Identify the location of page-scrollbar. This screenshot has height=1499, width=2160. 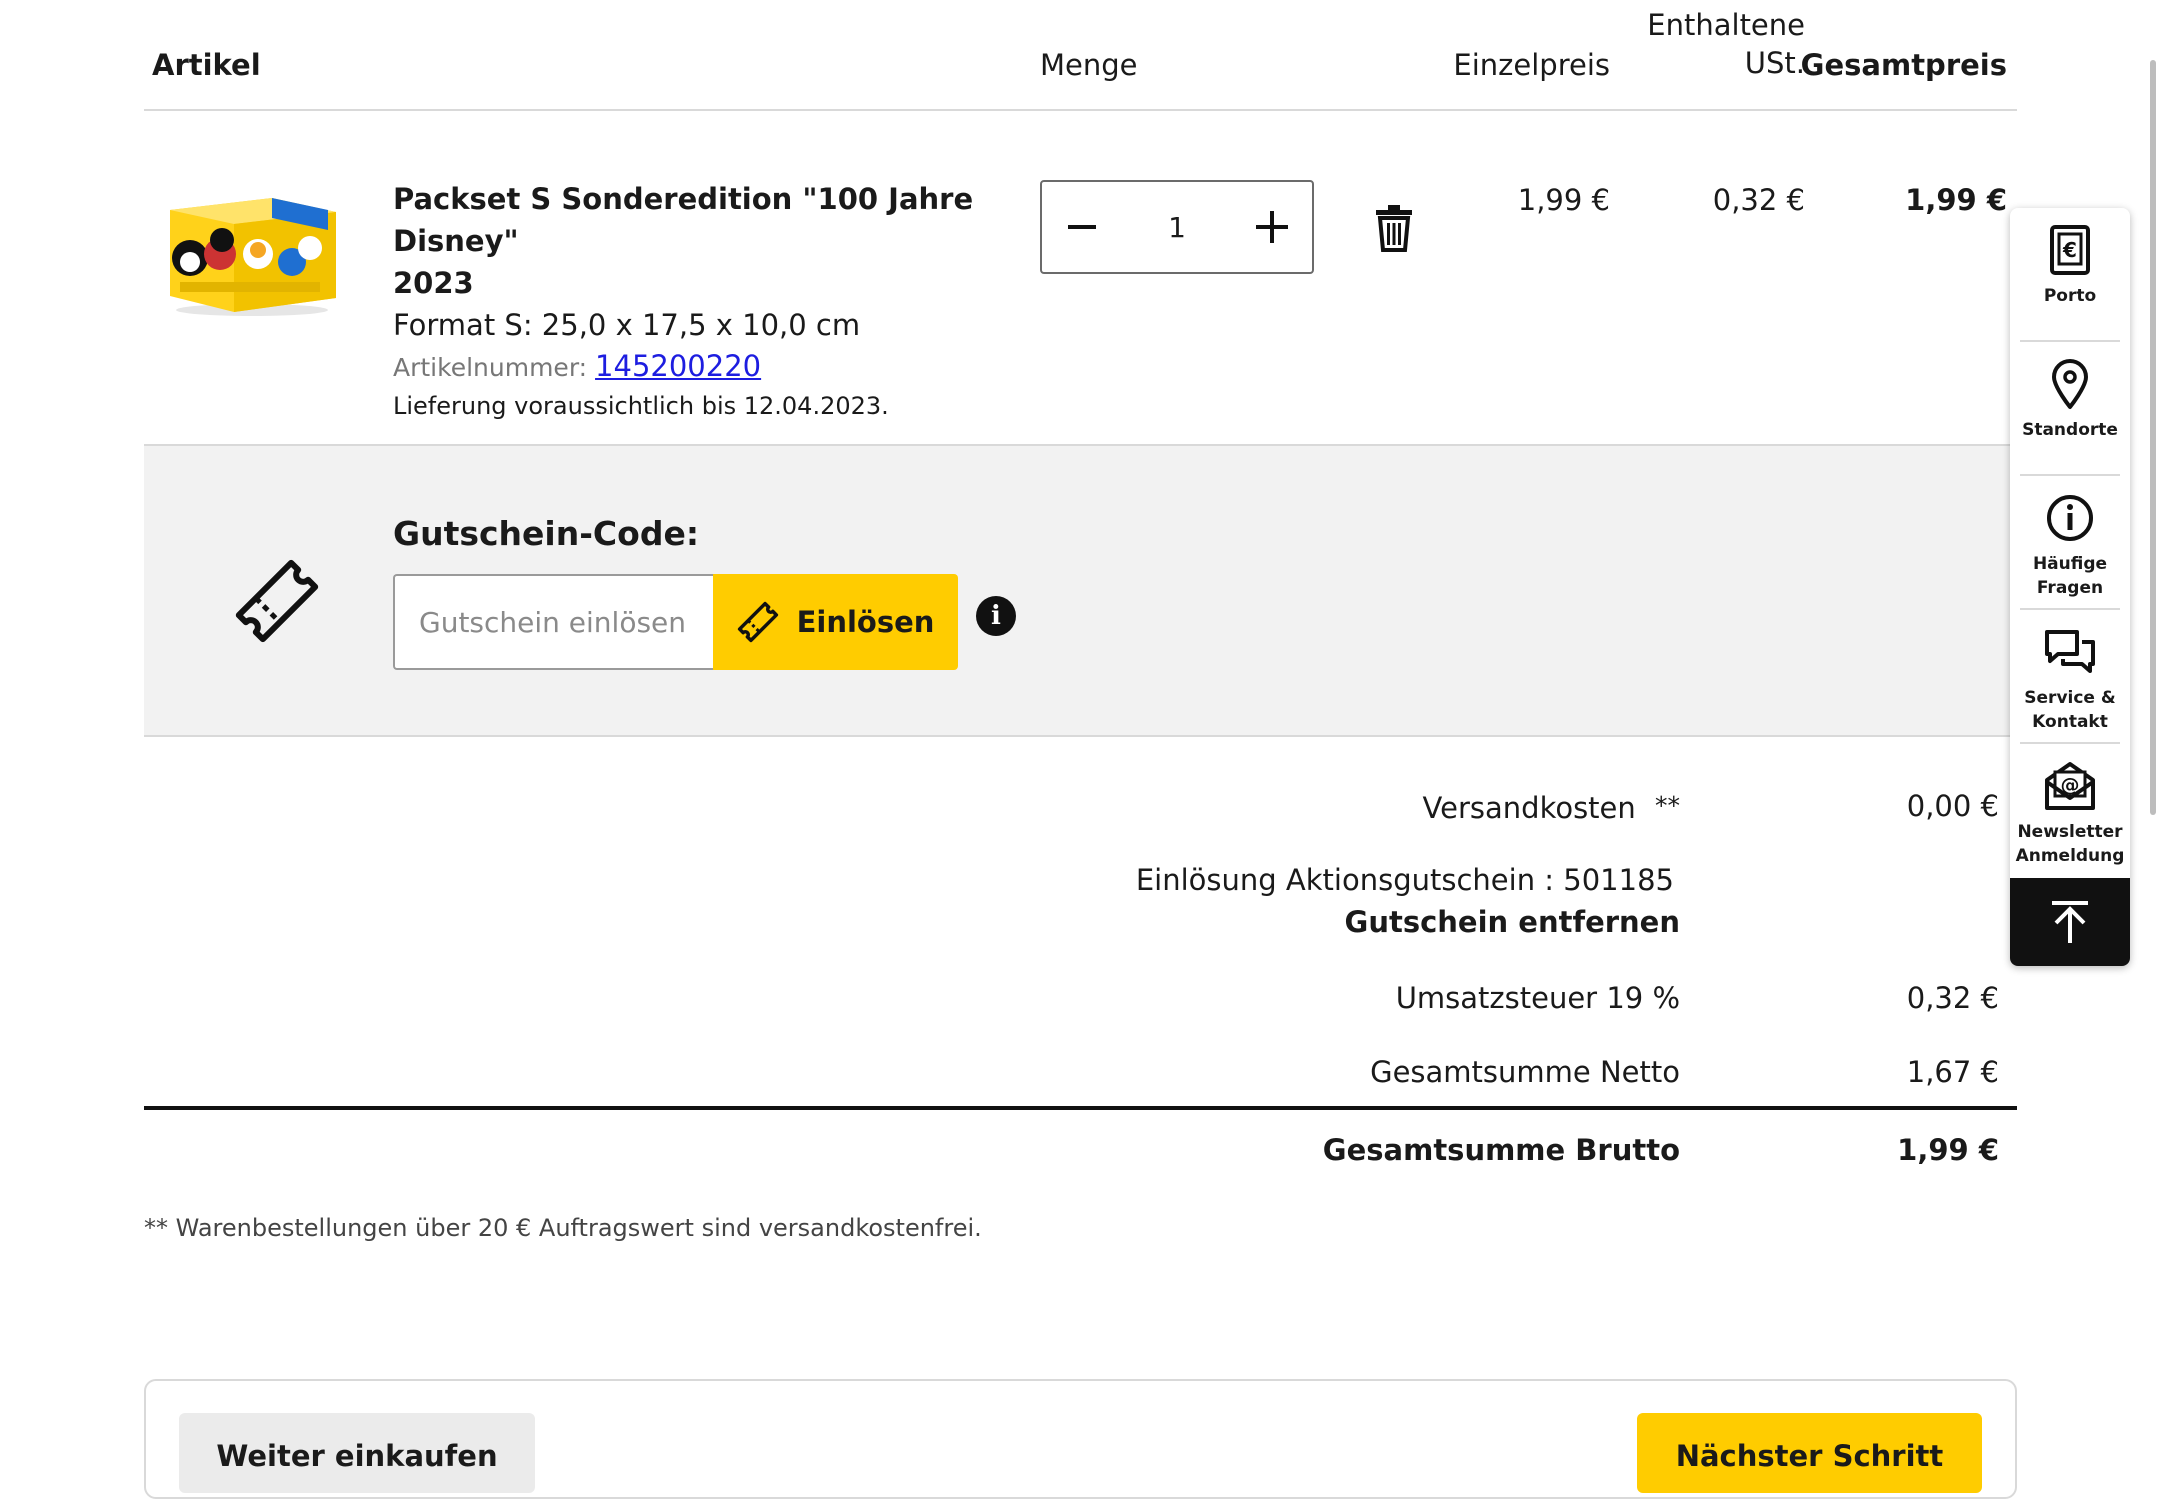
(2153, 437).